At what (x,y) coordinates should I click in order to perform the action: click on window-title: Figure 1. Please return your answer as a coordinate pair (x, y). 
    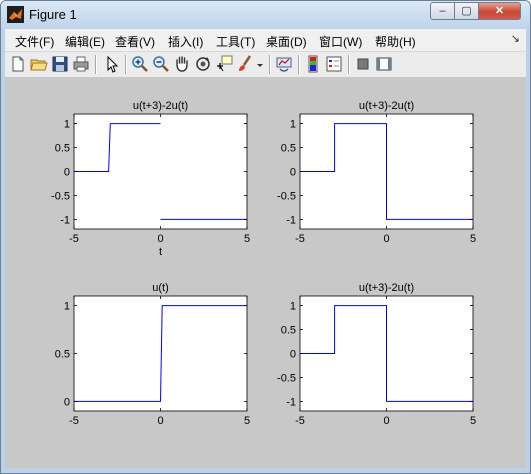
    Looking at the image, I should click on (53, 14).